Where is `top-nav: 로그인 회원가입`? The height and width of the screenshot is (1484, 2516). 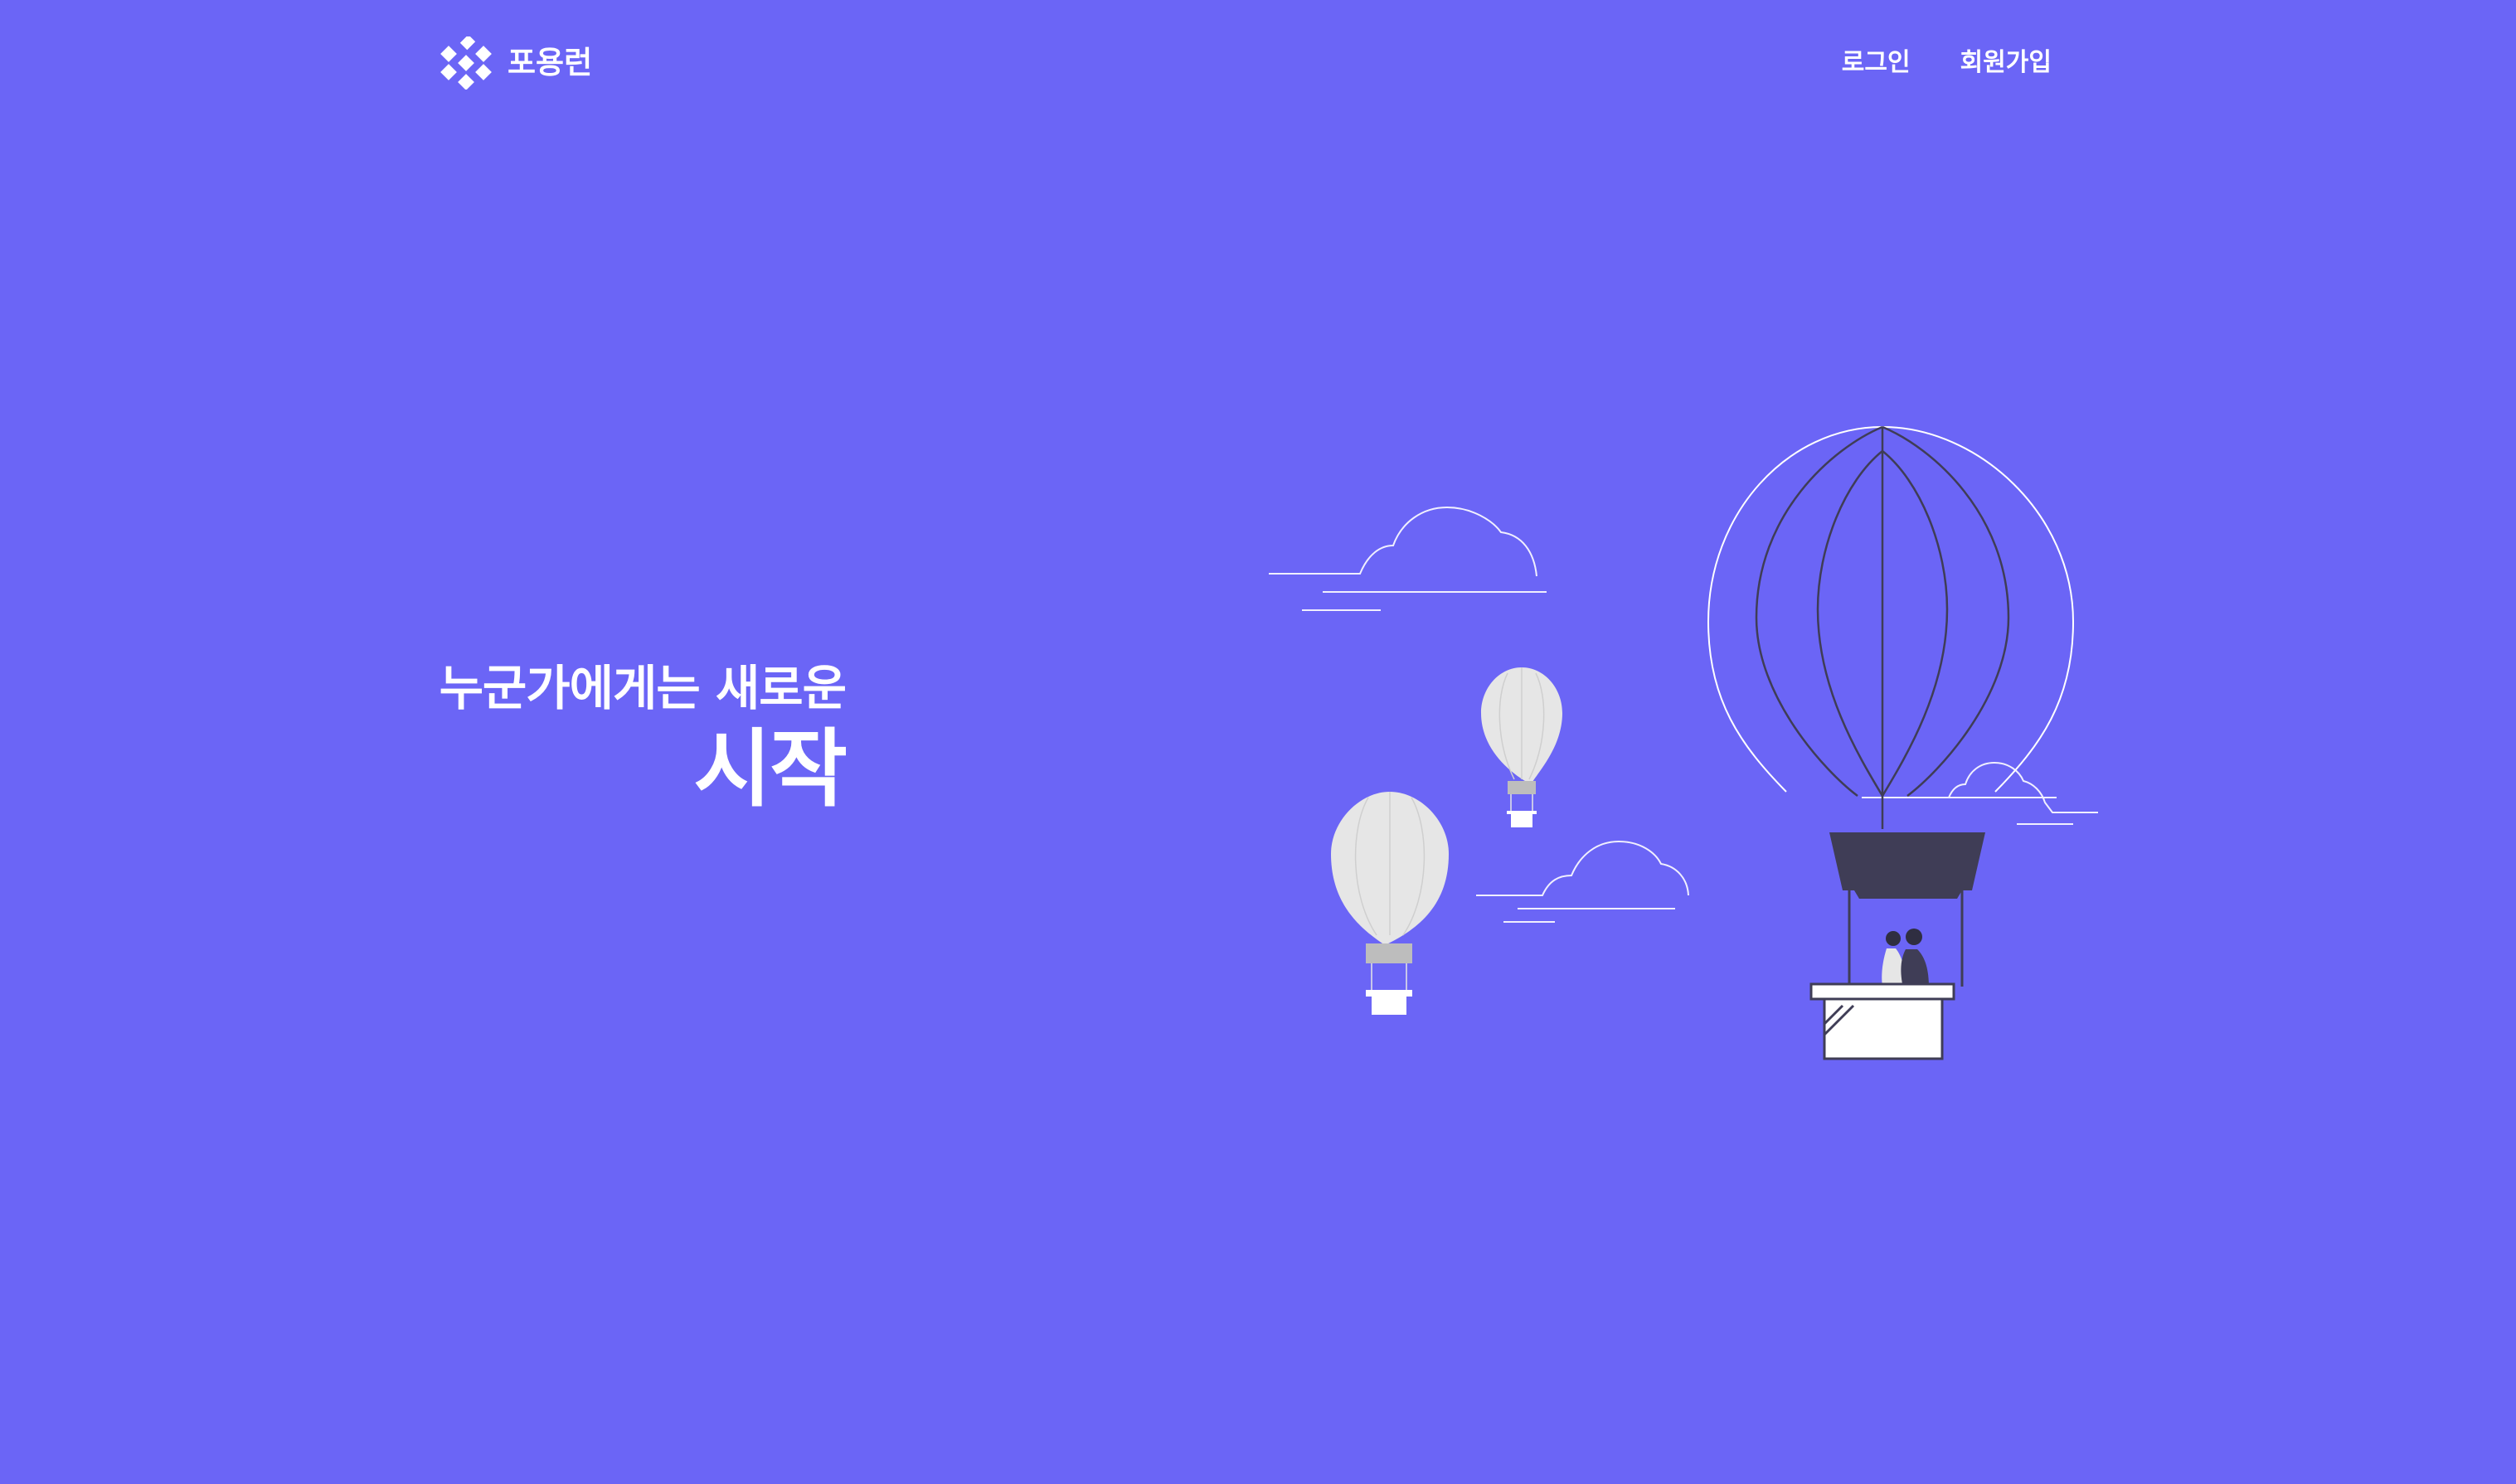
top-nav: 로그인 회원가입 is located at coordinates (1947, 63).